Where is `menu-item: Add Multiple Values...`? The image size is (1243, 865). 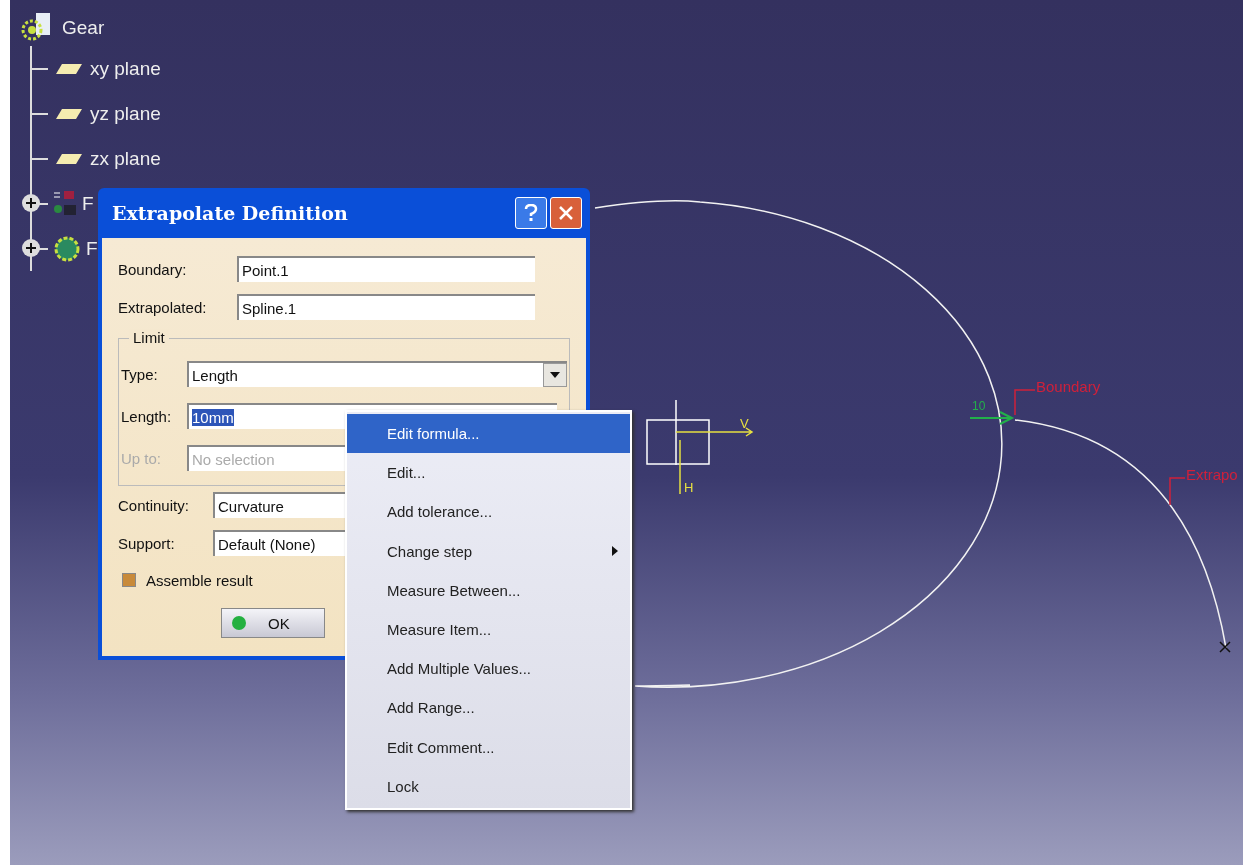
menu-item: Add Multiple Values... is located at coordinates (488, 669).